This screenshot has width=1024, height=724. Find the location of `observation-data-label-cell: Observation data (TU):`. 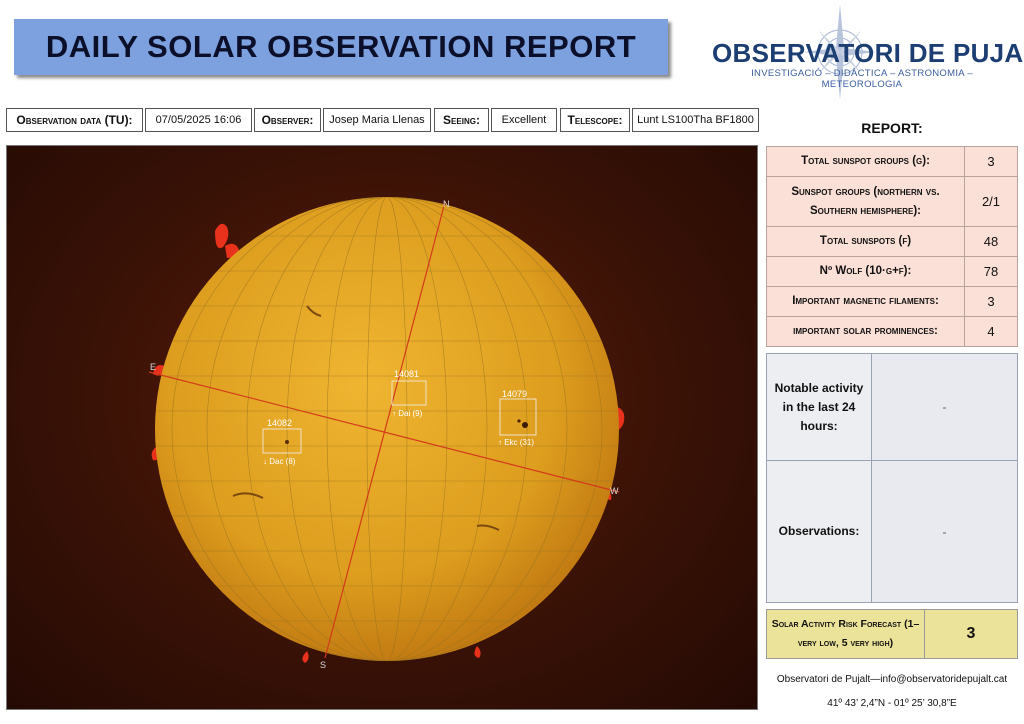

observation-data-label-cell: Observation data (TU): is located at coordinates (74, 120).